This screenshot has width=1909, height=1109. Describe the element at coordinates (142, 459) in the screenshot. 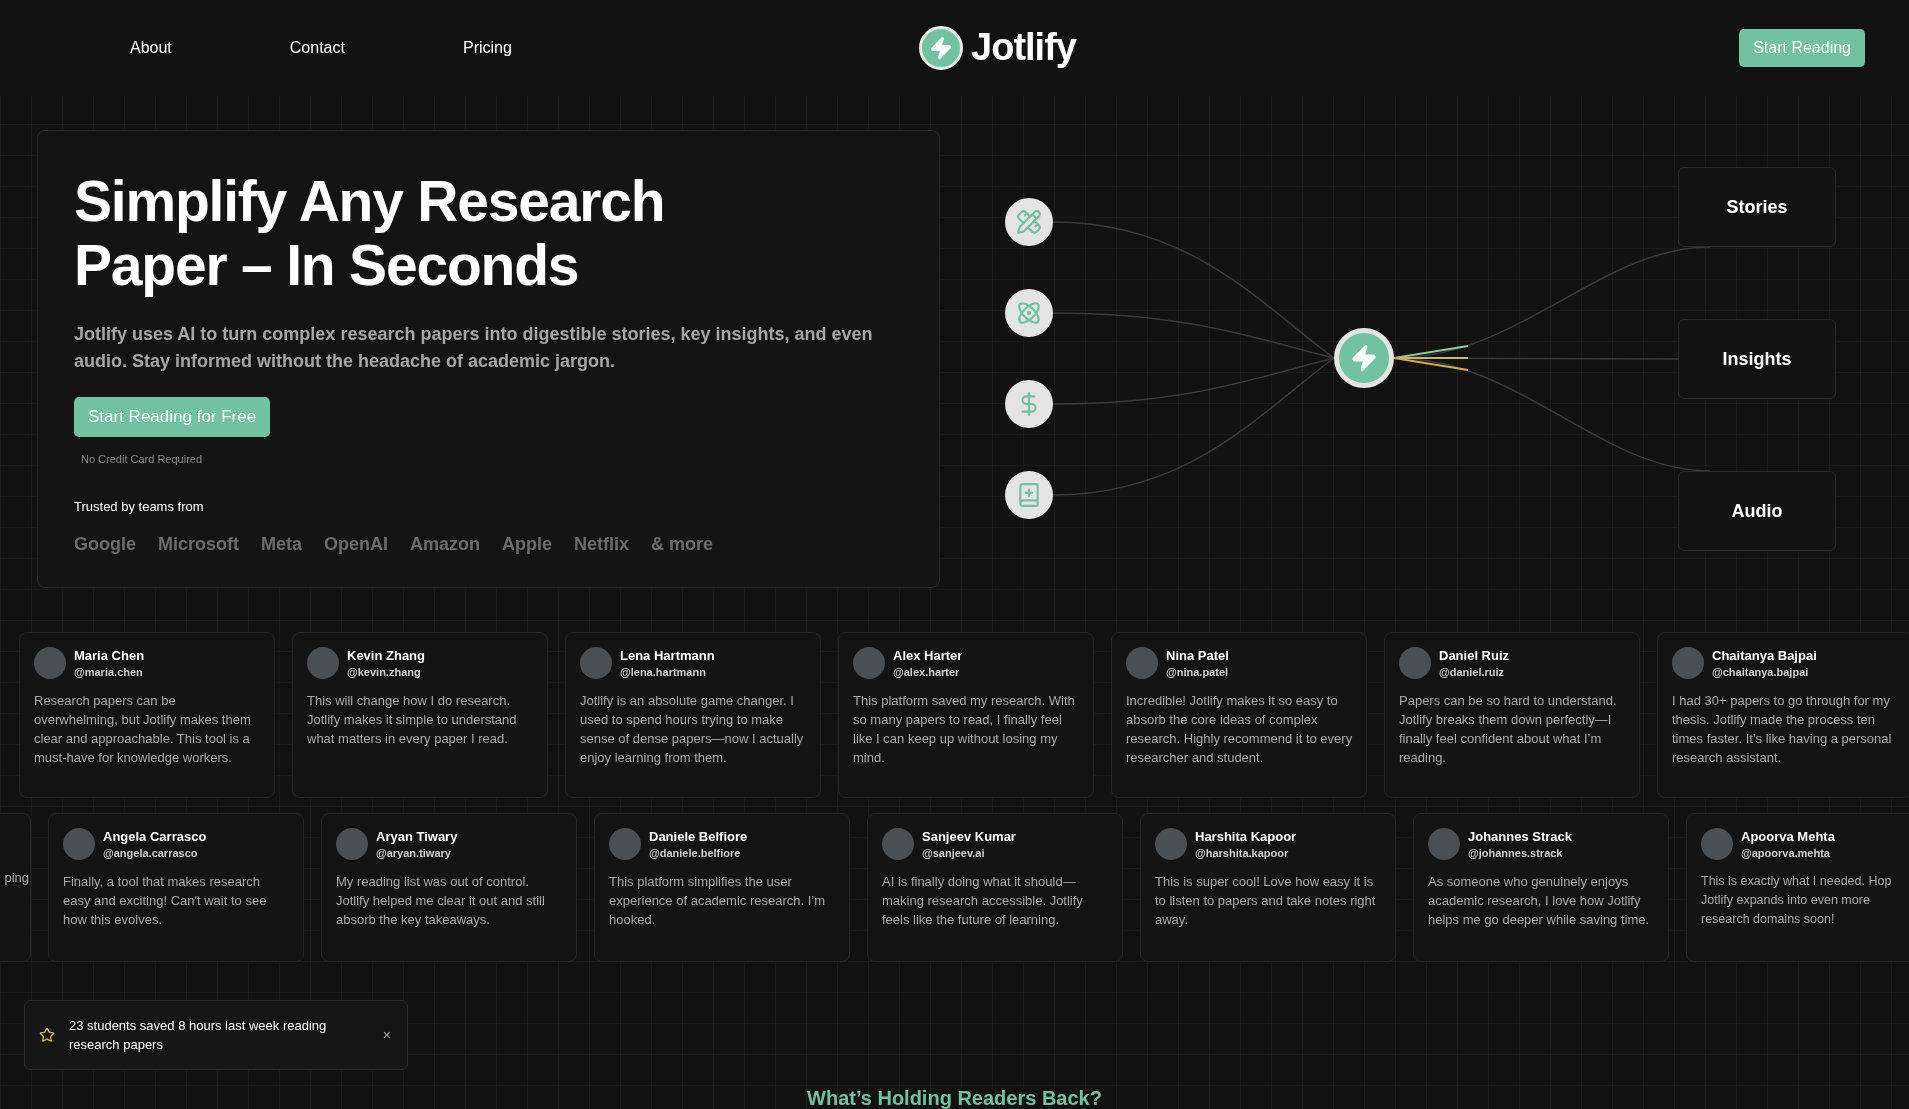

I see `no-credit-card-note: No Credit Card Required` at that location.